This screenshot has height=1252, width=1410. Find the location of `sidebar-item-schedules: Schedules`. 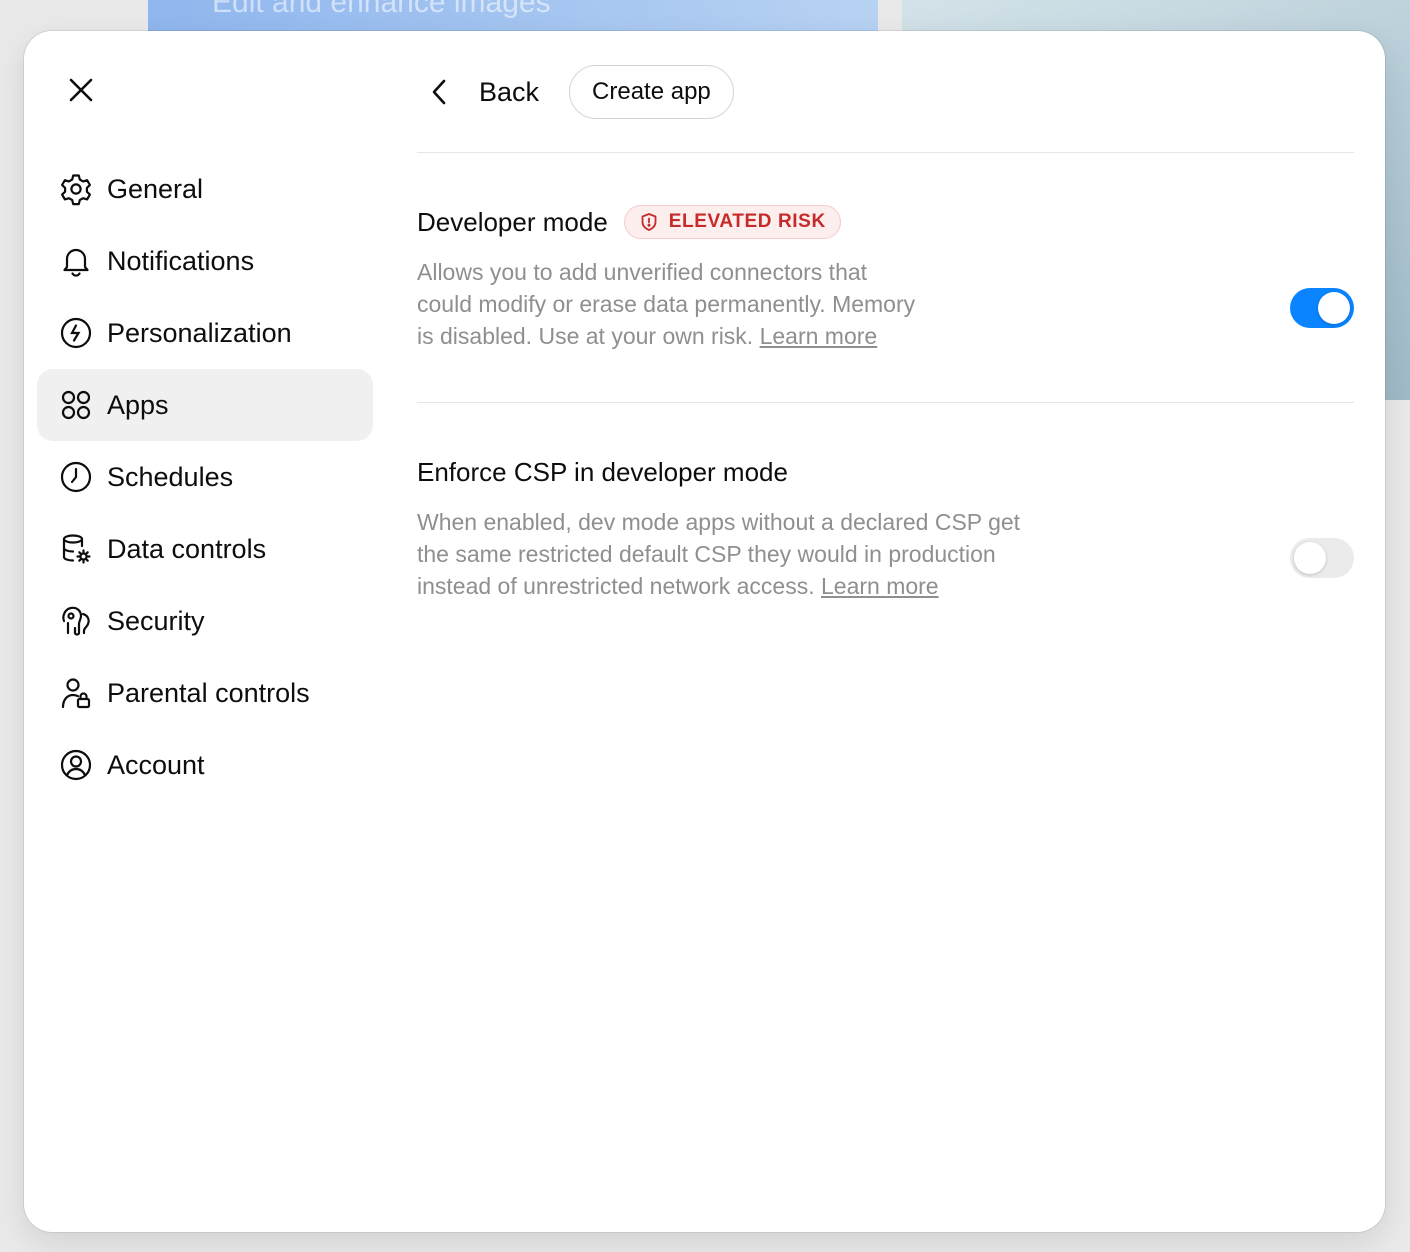

sidebar-item-schedules: Schedules is located at coordinates (205, 477).